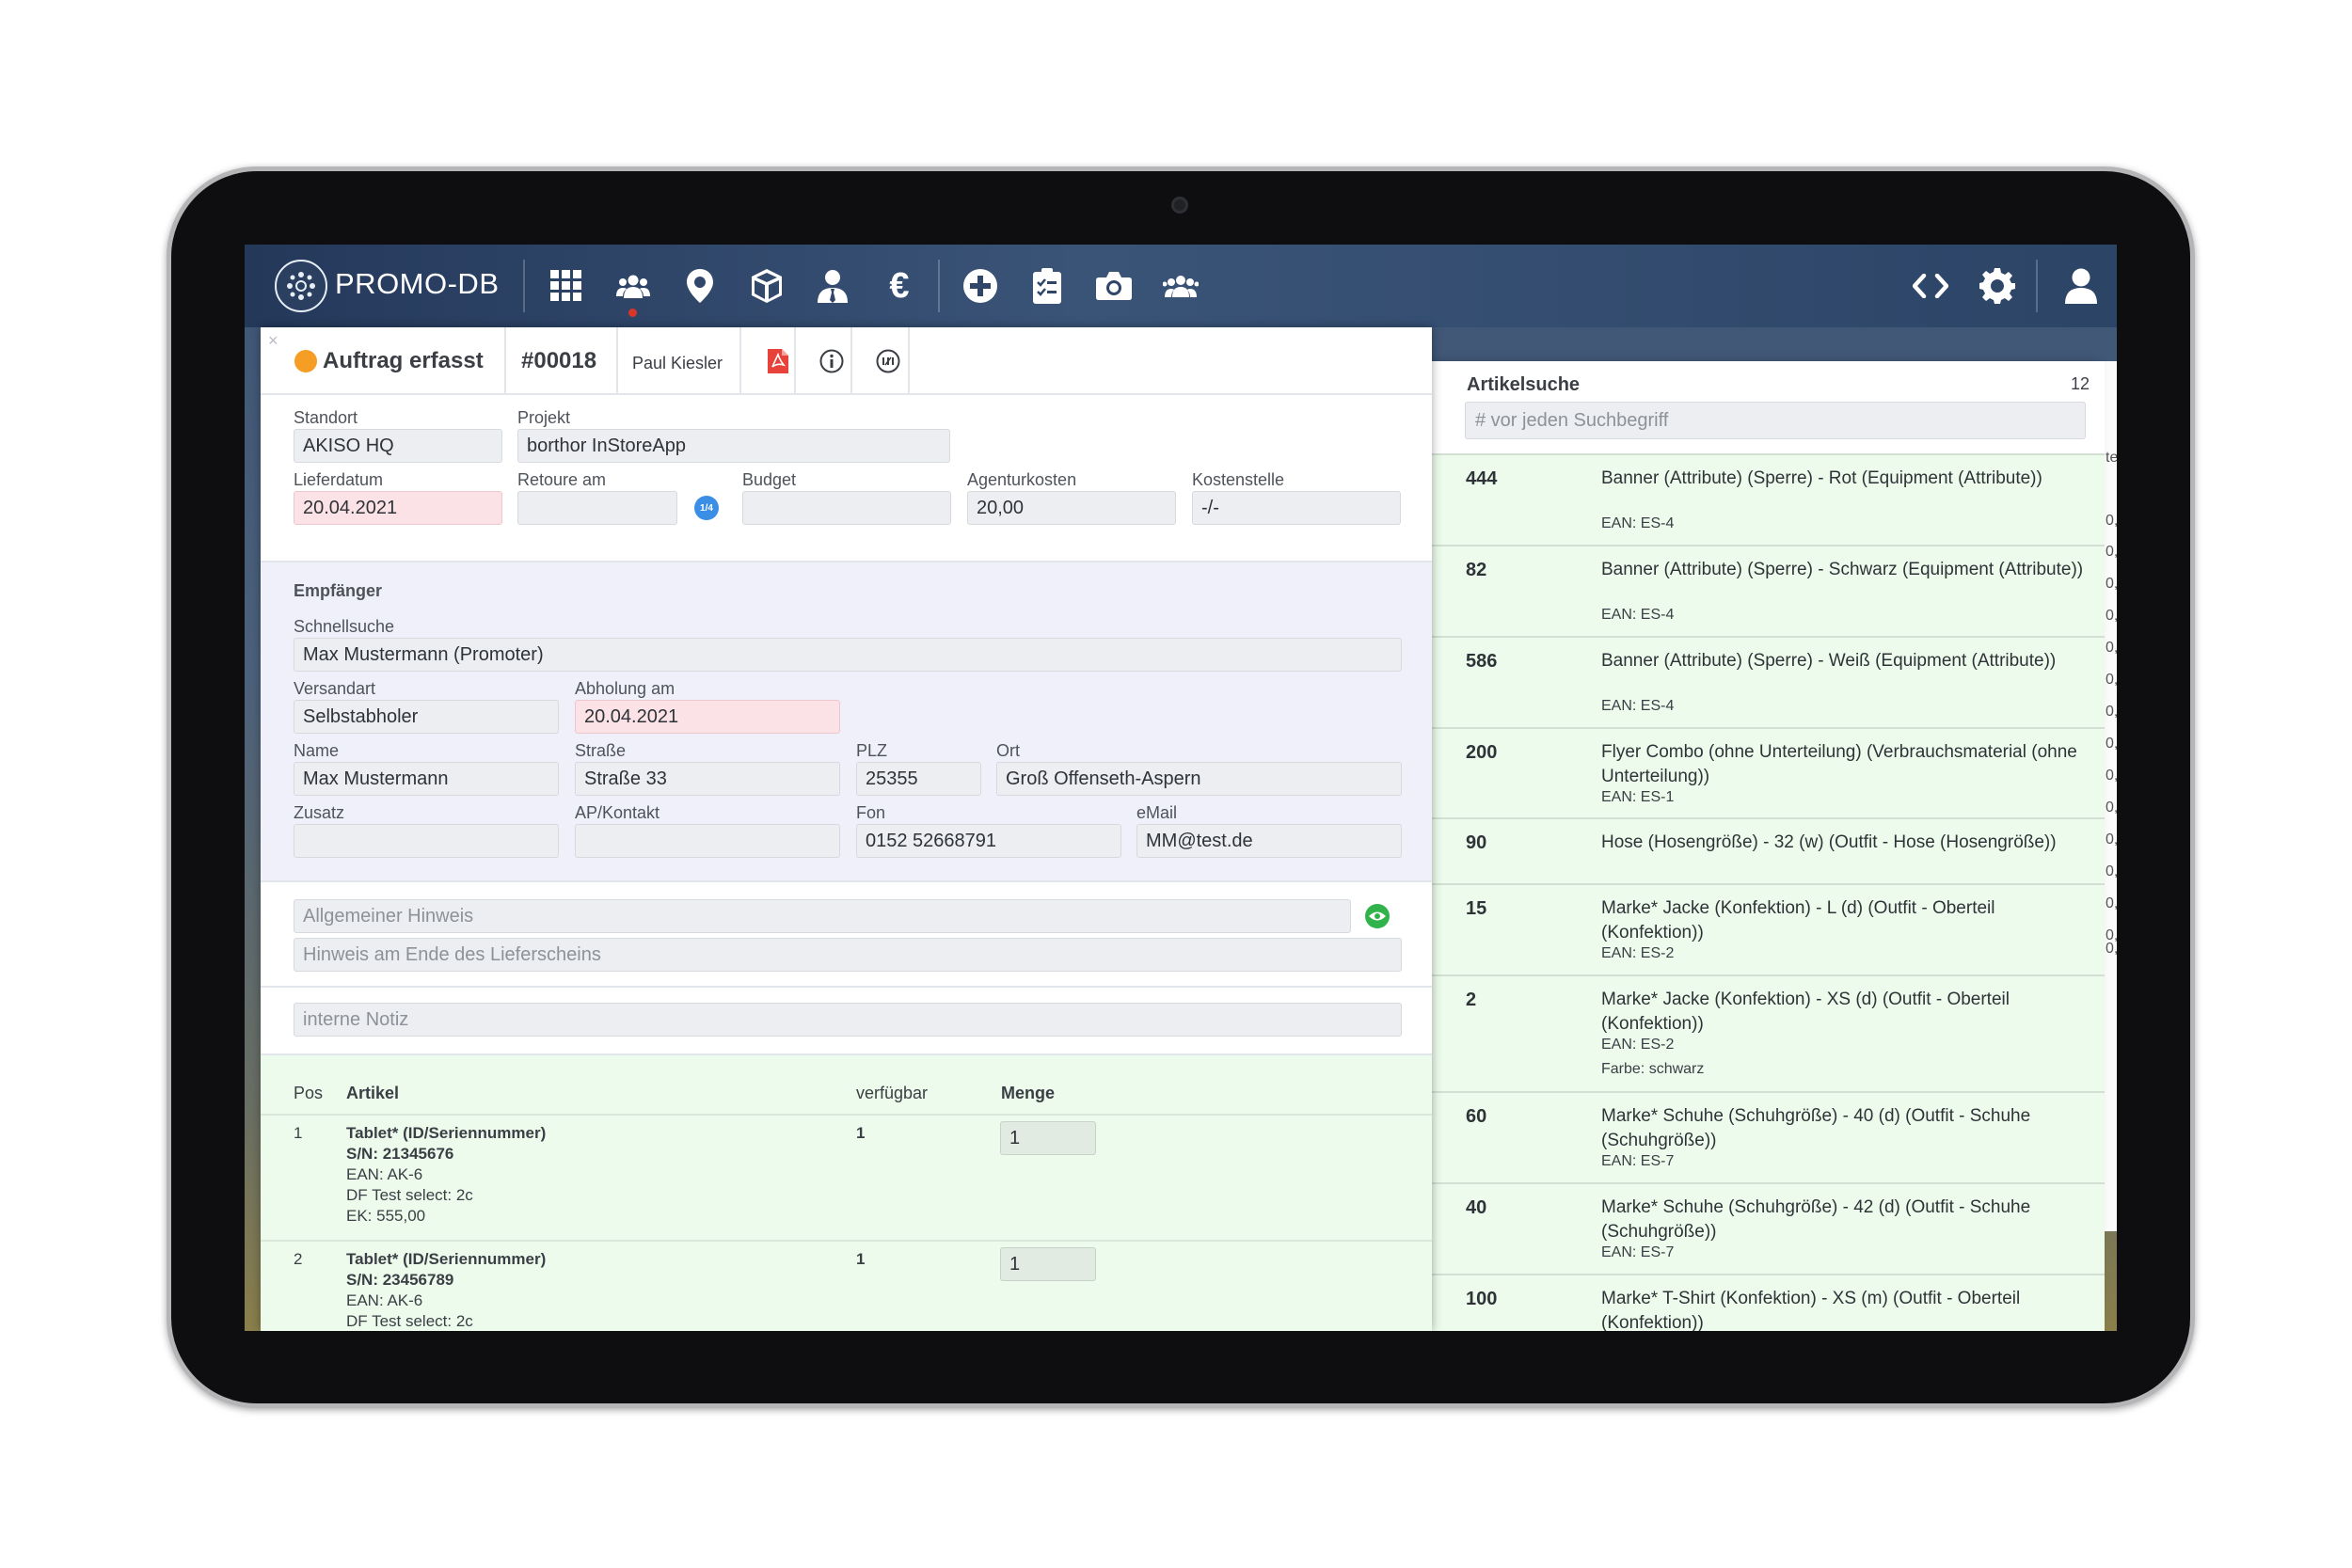 The image size is (2352, 1568). Describe the element at coordinates (733, 446) in the screenshot. I see `projekt-field: borthor InStoreApp` at that location.